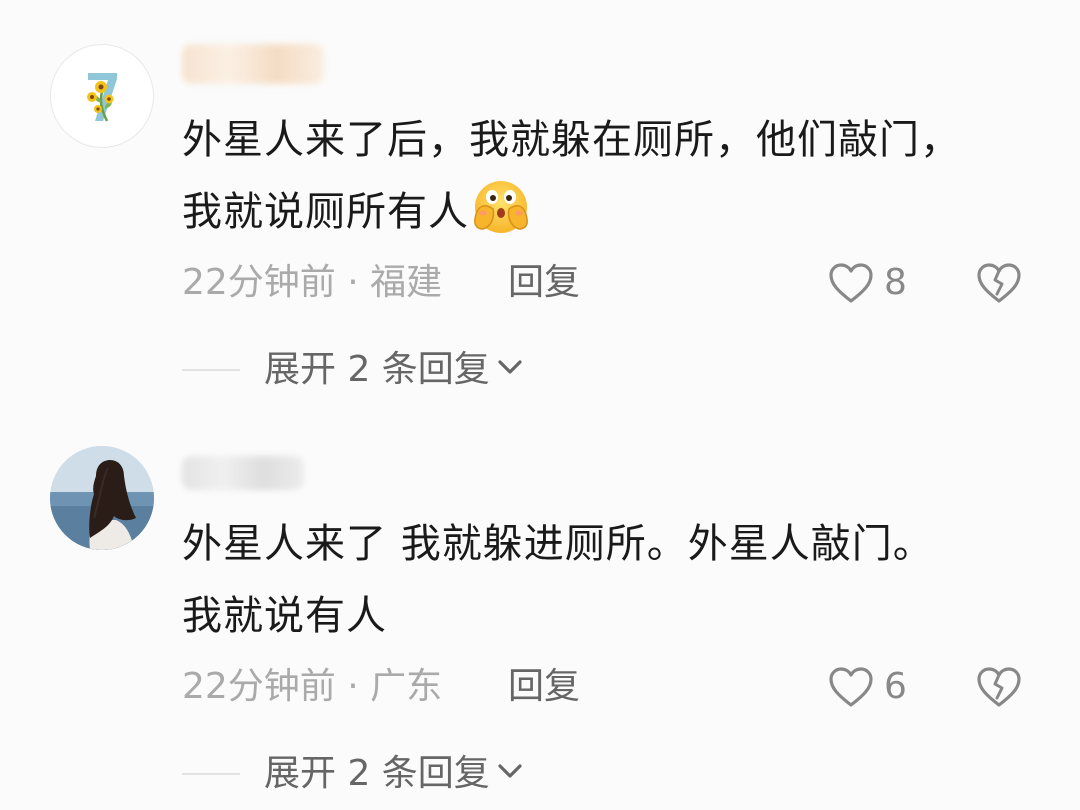 This screenshot has height=810, width=1080. Describe the element at coordinates (895, 686) in the screenshot. I see `like-count: 6` at that location.